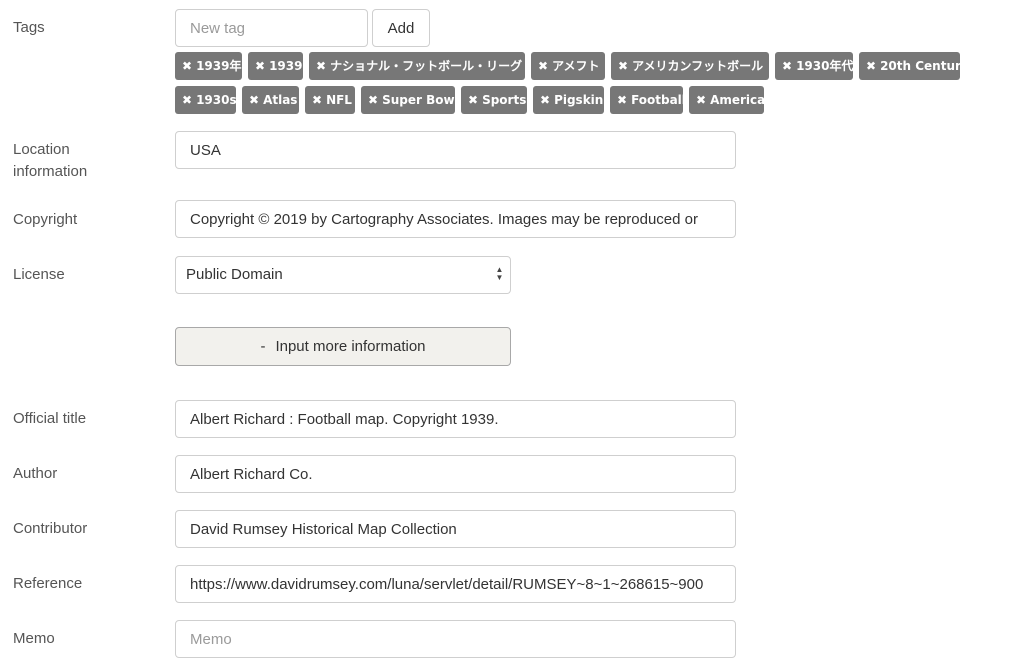 This screenshot has width=1024, height=667. Describe the element at coordinates (455, 584) in the screenshot. I see `reference-input` at that location.